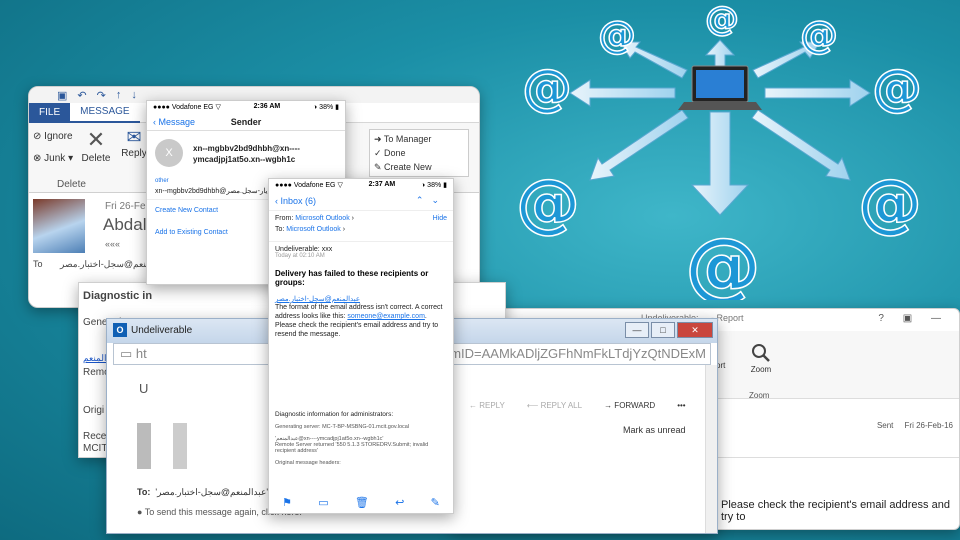 The width and height of the screenshot is (960, 540). I want to click on nav-title: Sender, so click(246, 121).